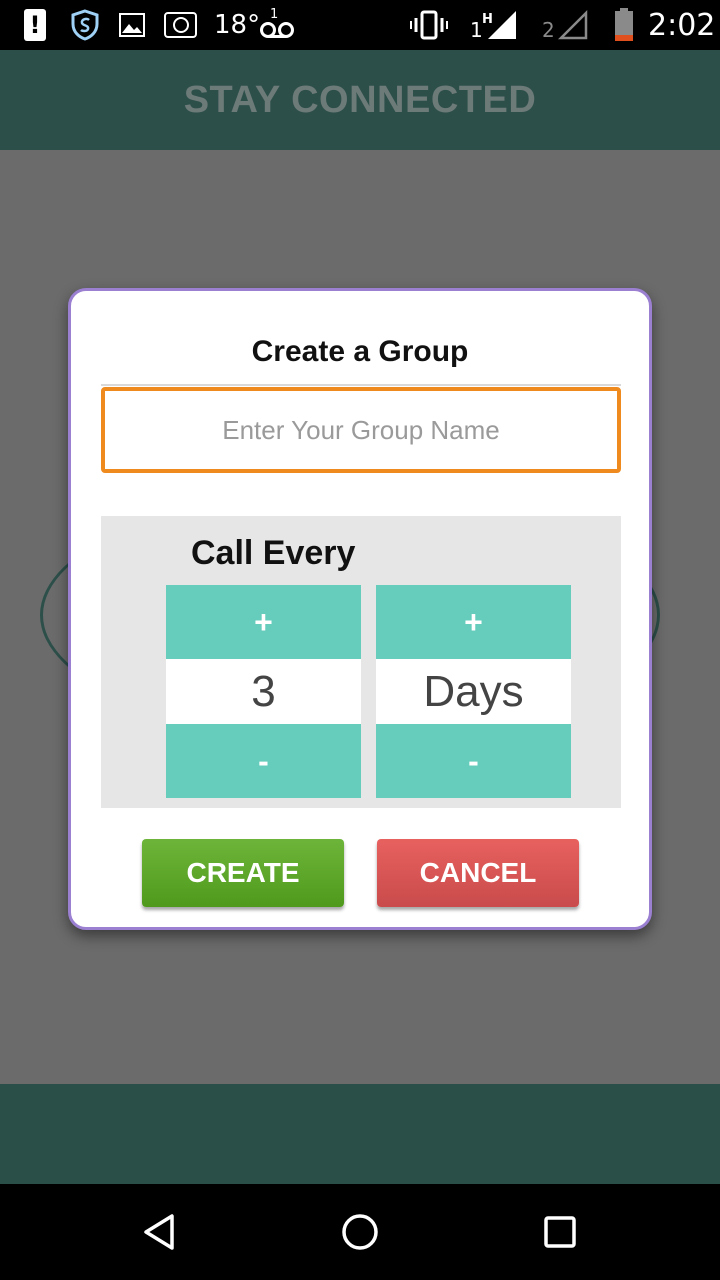  I want to click on number-value: 3, so click(263, 691).